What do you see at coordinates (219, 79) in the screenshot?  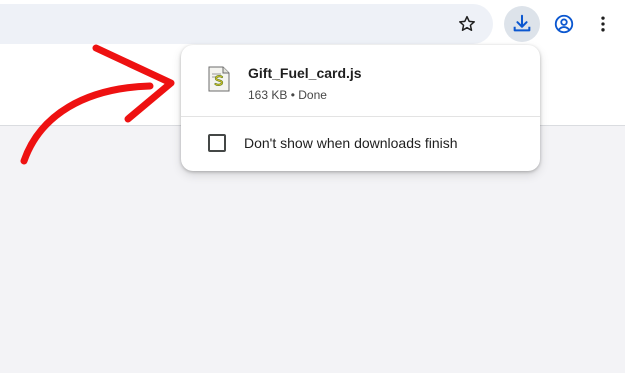 I see `script-file-icon` at bounding box center [219, 79].